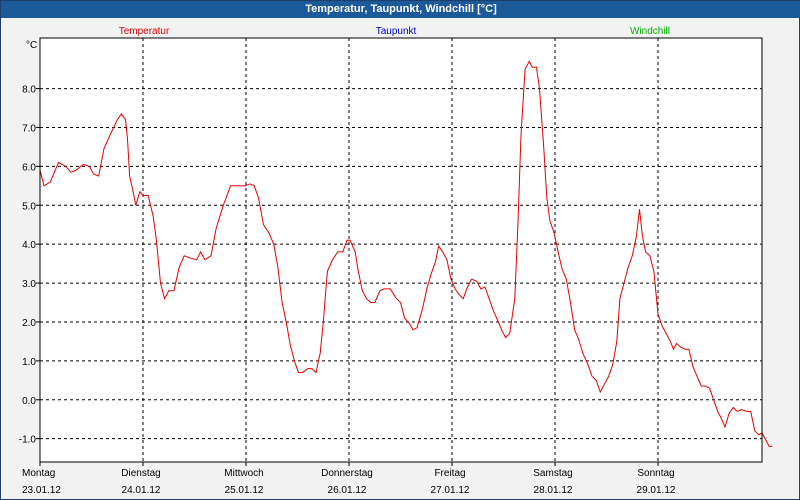 This screenshot has width=800, height=500. I want to click on x-tick-weekday: Montag, so click(38, 473).